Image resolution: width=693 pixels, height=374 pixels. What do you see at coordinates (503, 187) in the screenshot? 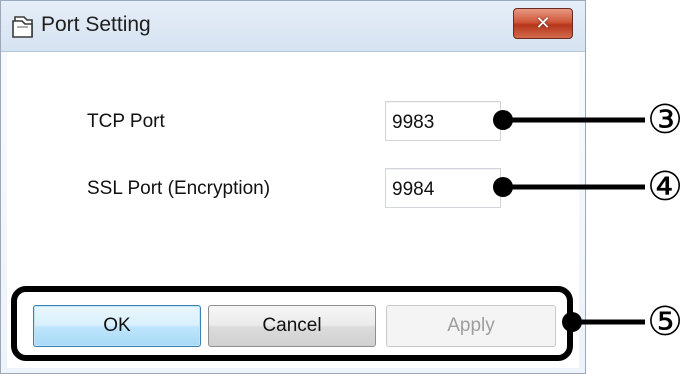
I see `ssl-callout-dot` at bounding box center [503, 187].